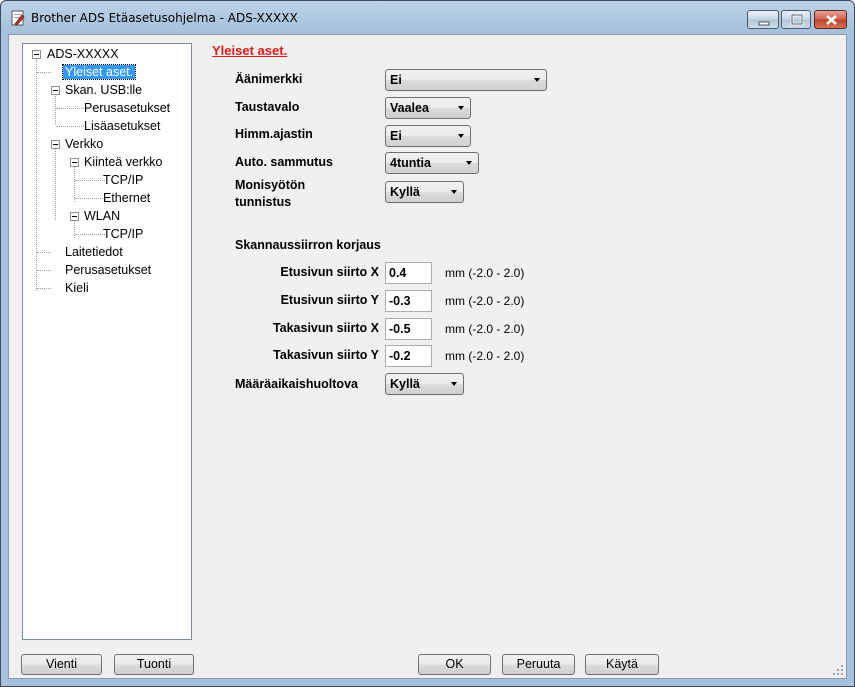 The height and width of the screenshot is (687, 855). Describe the element at coordinates (99, 72) in the screenshot. I see `tree-item-general: Yleiset aset.` at that location.